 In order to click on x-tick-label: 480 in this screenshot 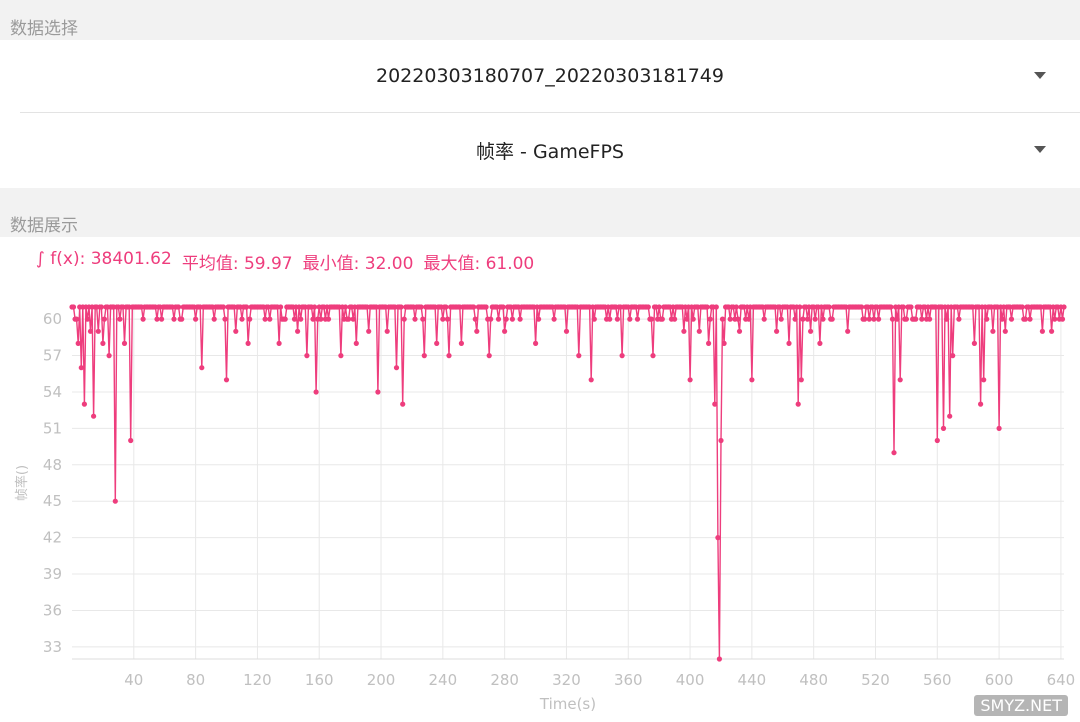, I will do `click(813, 680)`.